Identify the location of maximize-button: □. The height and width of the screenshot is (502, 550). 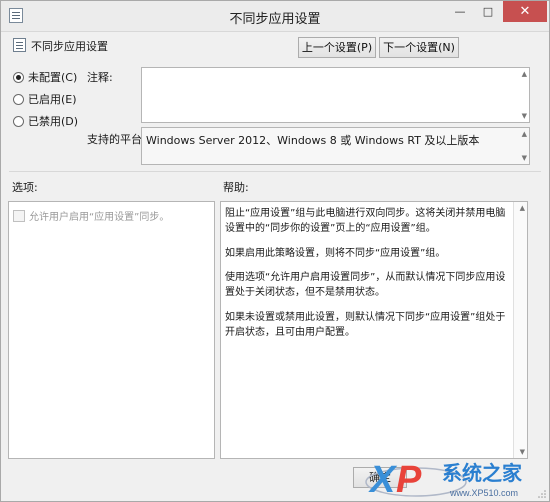
(488, 11).